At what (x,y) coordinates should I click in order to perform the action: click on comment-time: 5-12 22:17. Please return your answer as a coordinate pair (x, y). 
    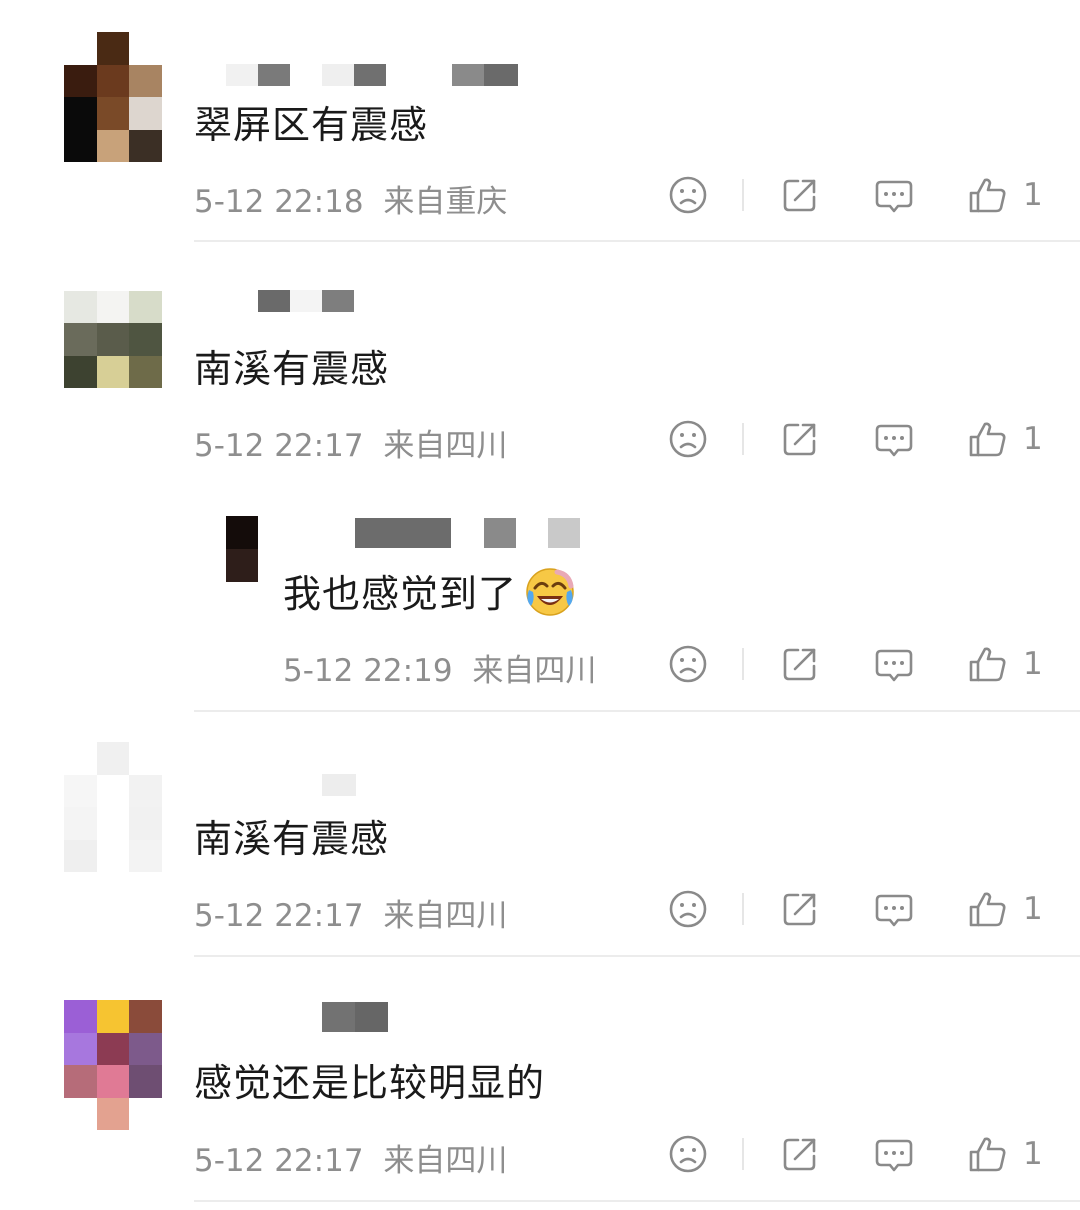
    Looking at the image, I should click on (279, 916).